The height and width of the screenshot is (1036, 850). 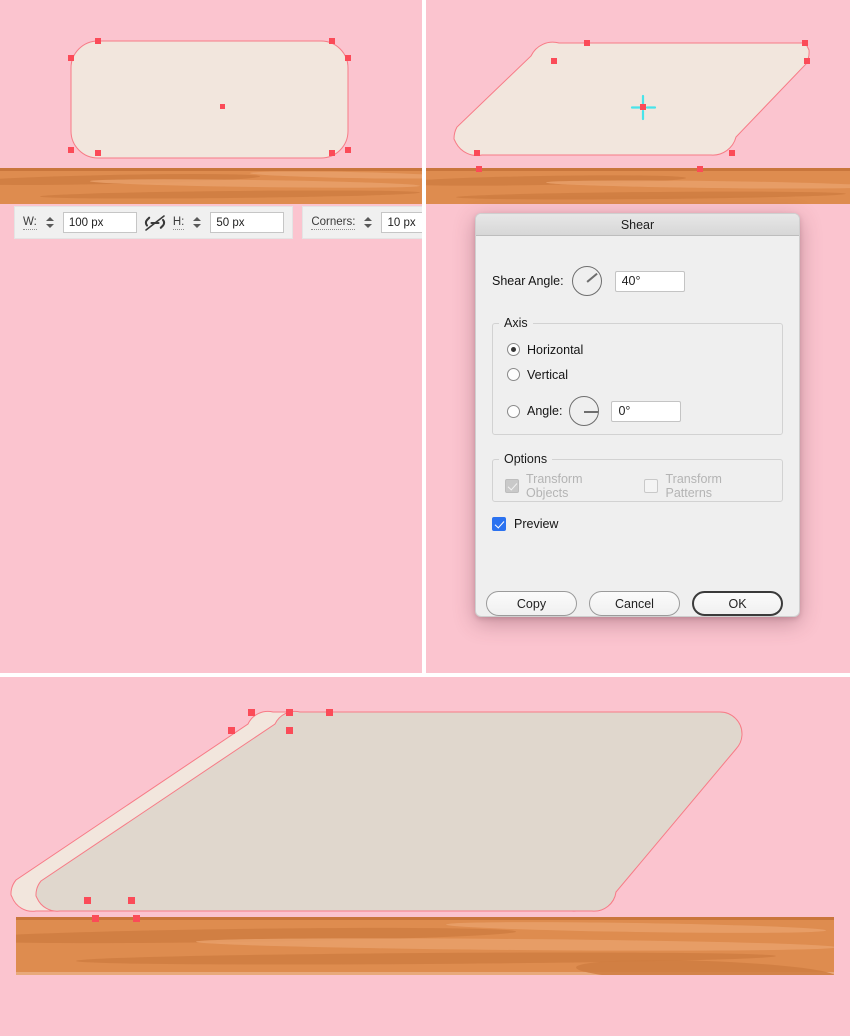 I want to click on options-checkboxes: Transform Objects Transform Patterns, so click(x=637, y=483).